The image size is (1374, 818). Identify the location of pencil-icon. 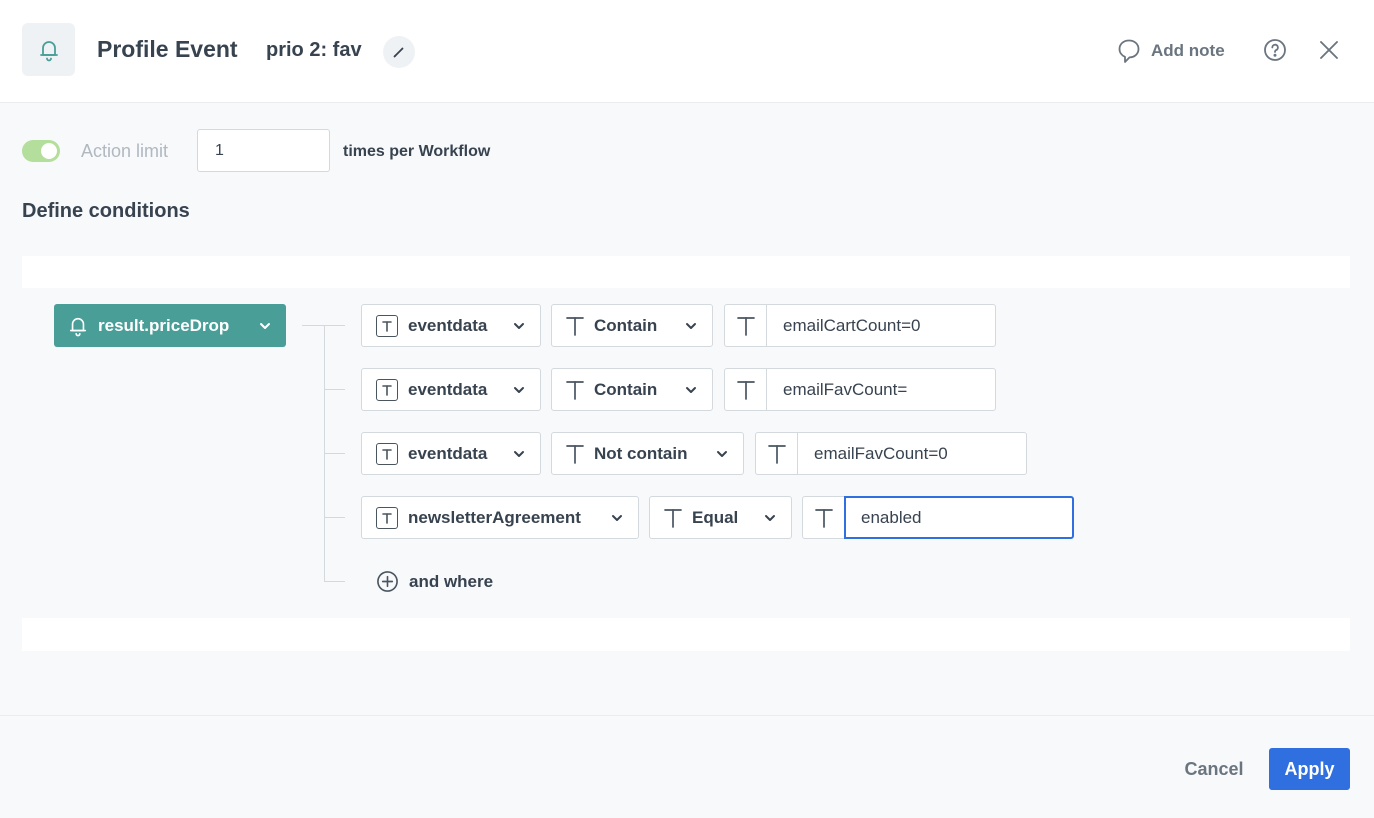
(398, 52).